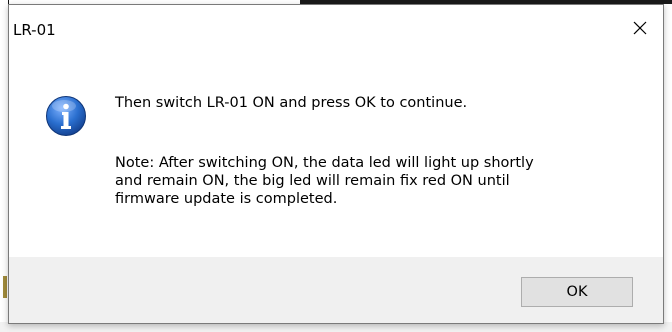  Describe the element at coordinates (66, 116) in the screenshot. I see `information-icon` at that location.